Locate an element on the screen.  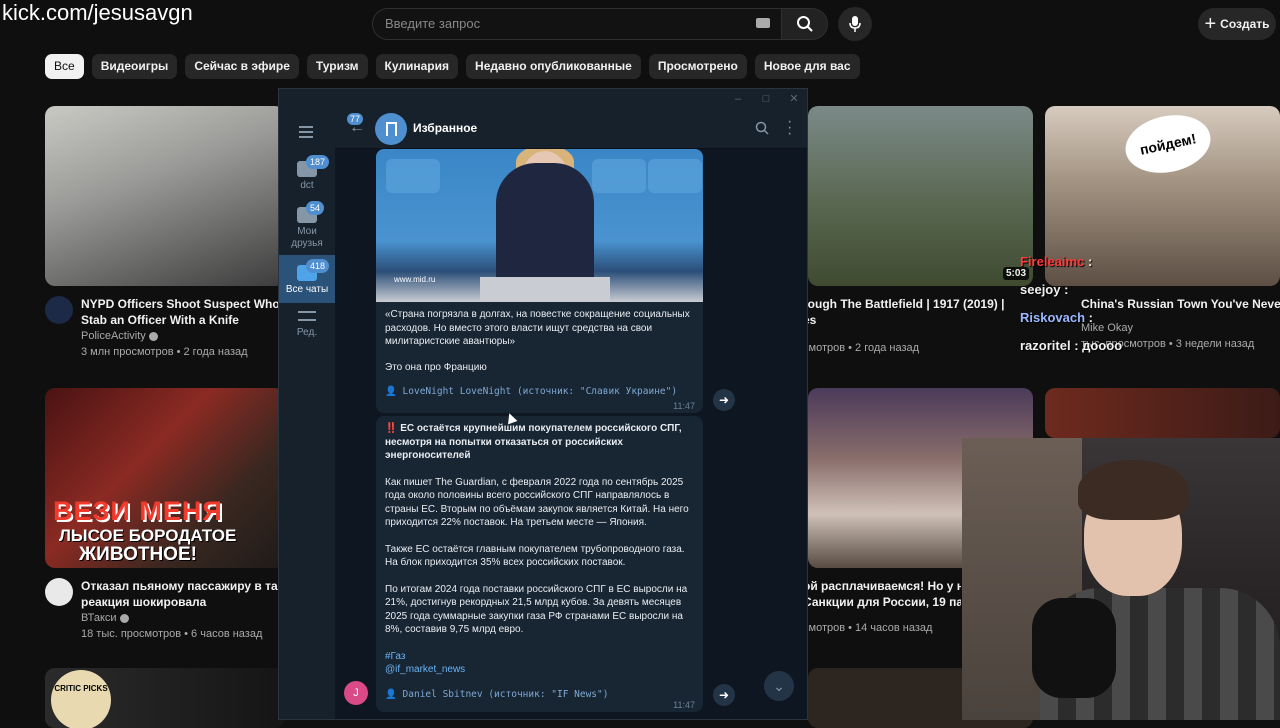
more-vertical-icon: · · · is located at coordinates (789, 128).